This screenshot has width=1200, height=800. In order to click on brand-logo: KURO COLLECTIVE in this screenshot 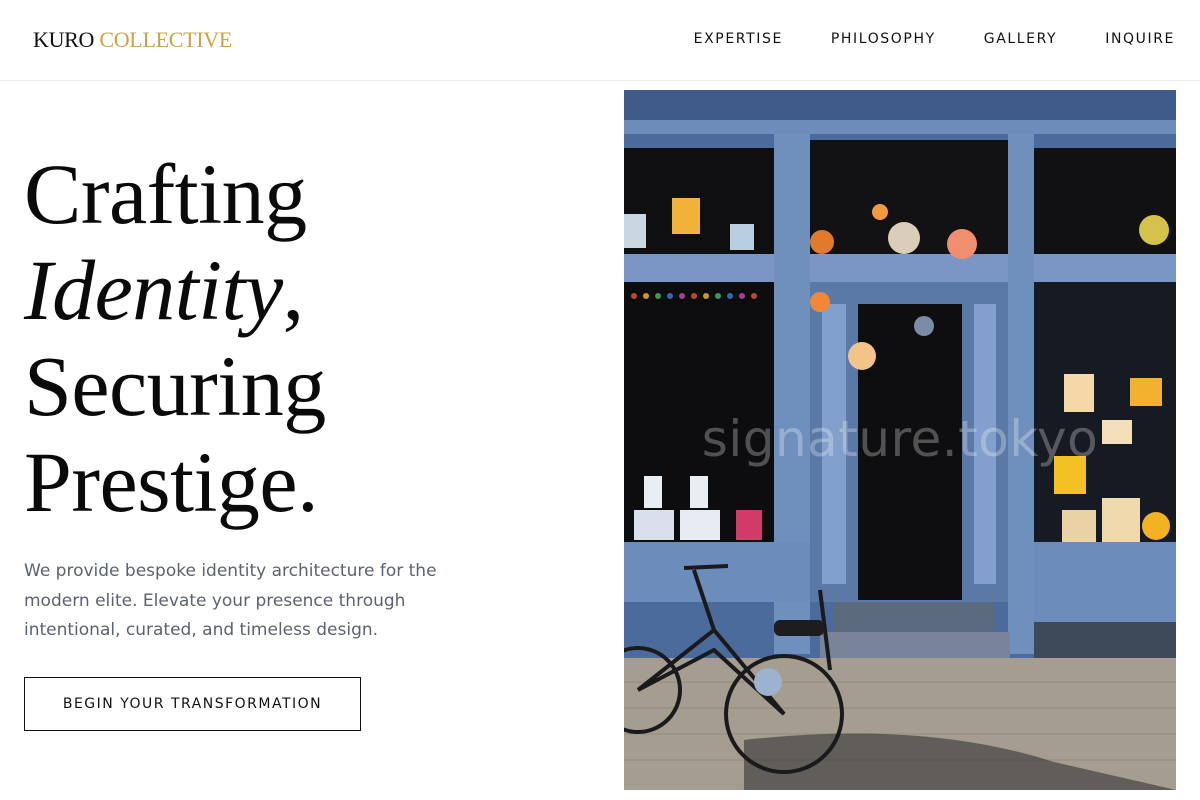, I will do `click(132, 40)`.